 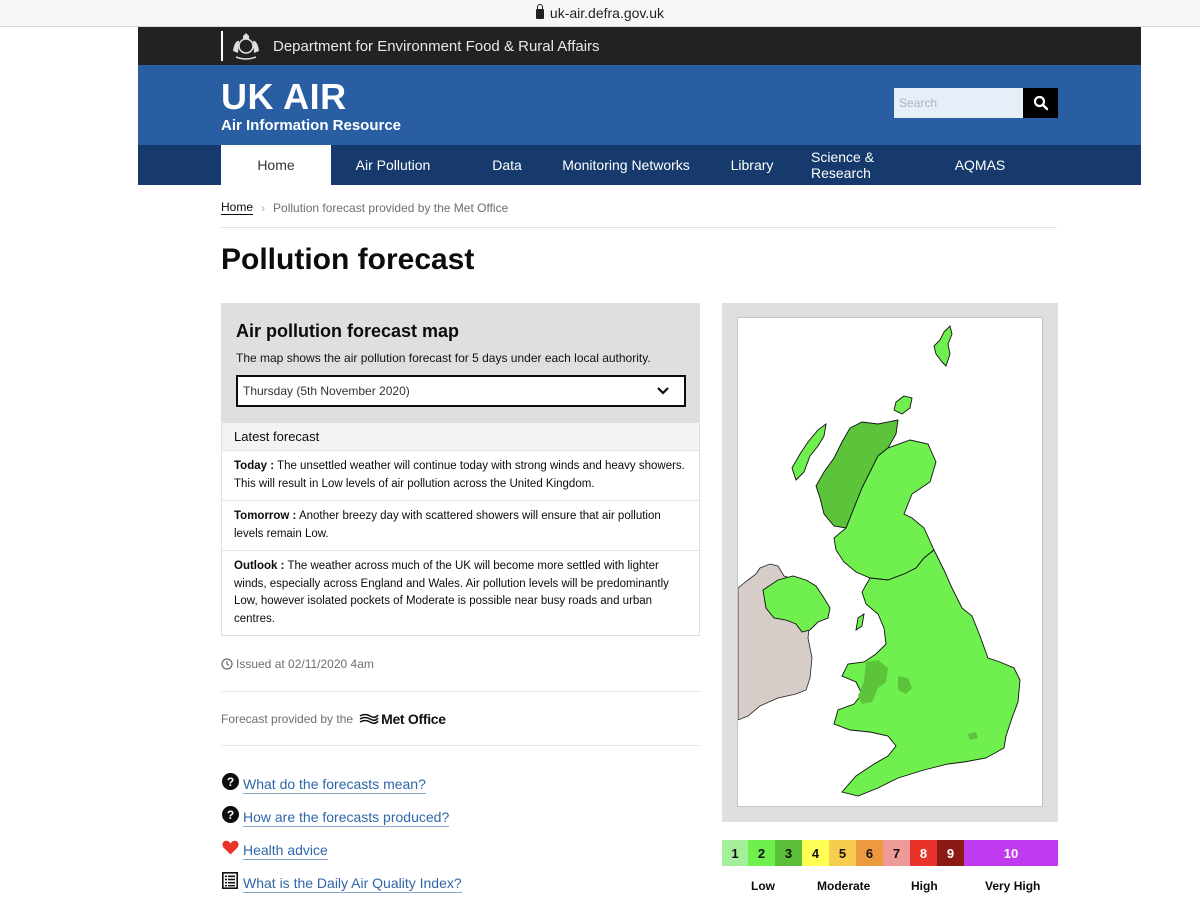 What do you see at coordinates (869, 853) in the screenshot?
I see `daqi-band-6: 6` at bounding box center [869, 853].